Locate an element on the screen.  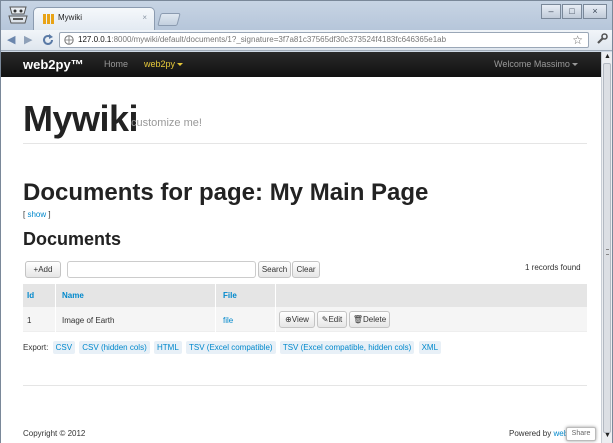
web2py-favicon-icon is located at coordinates (48, 19).